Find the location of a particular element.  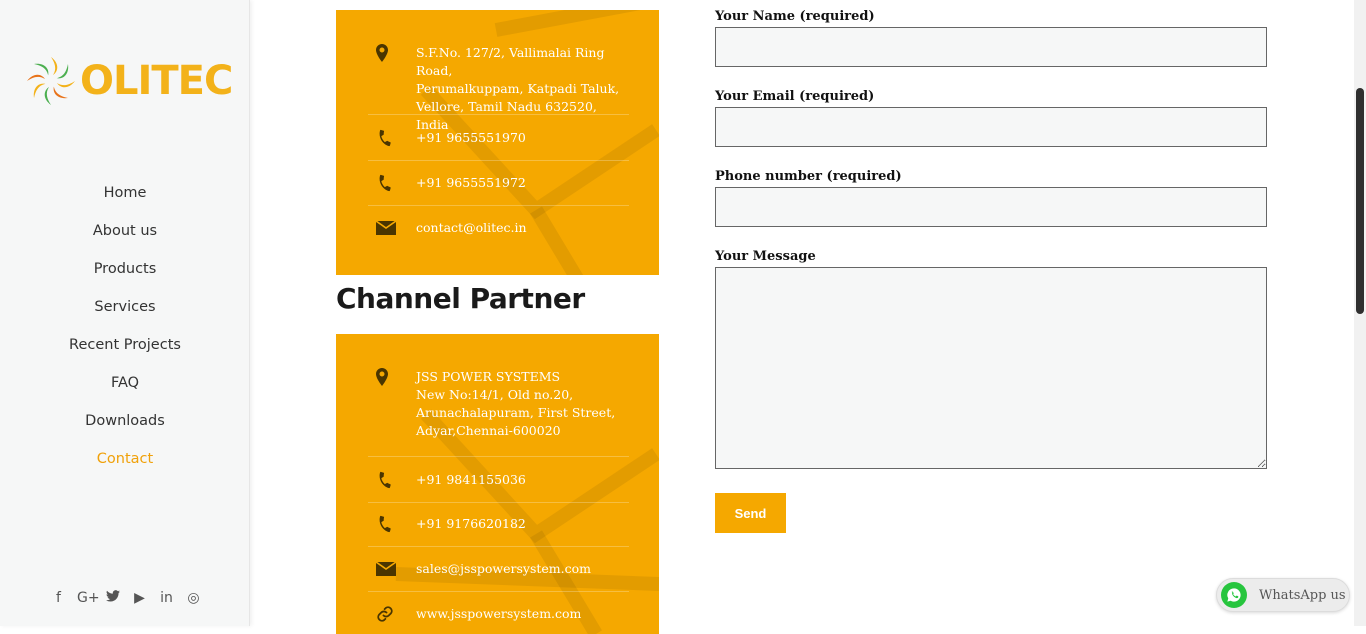

email-row: contact@olitec.in is located at coordinates (498, 235).